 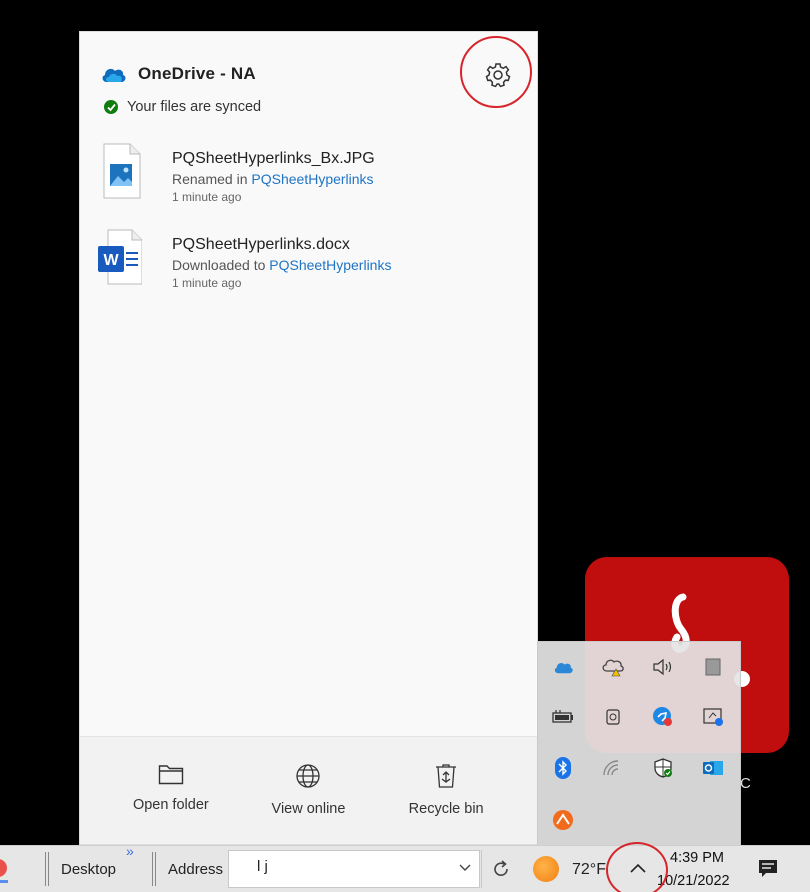 What do you see at coordinates (194, 107) in the screenshot?
I see `sync-status-text: Your files are synced` at bounding box center [194, 107].